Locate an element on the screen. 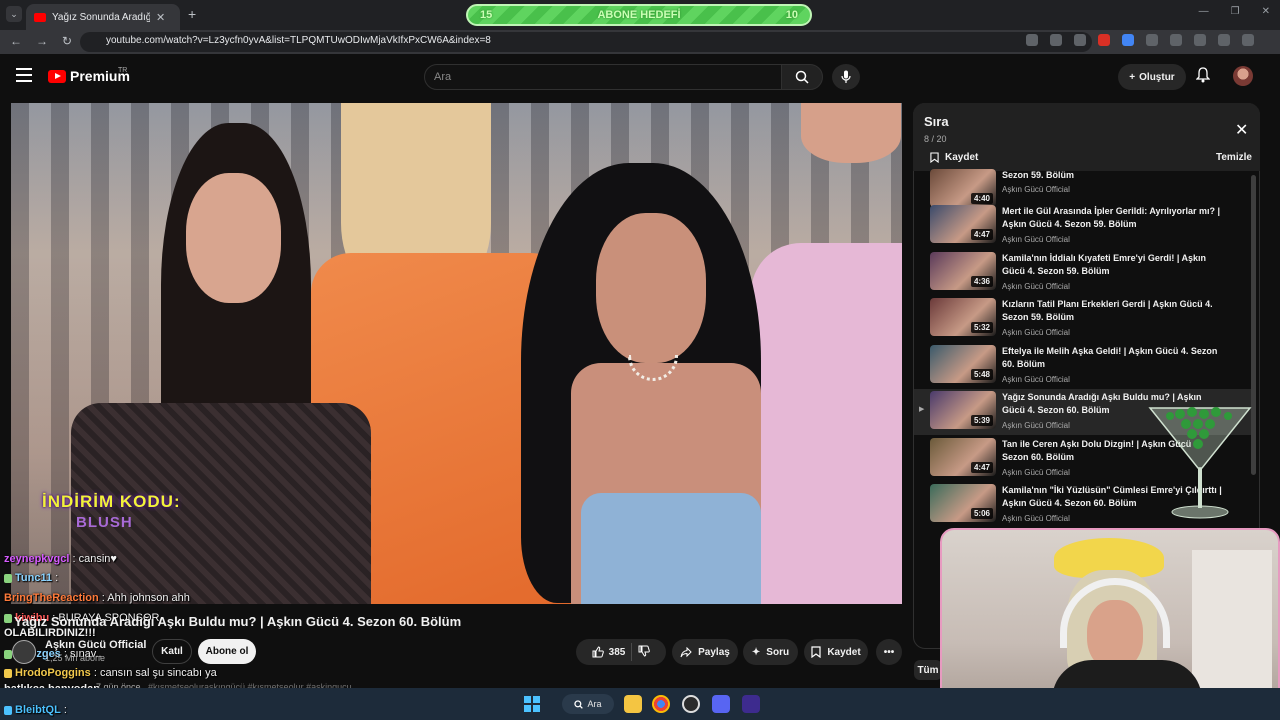 Image resolution: width=1280 pixels, height=720 pixels. promo-code-value: BLUSH is located at coordinates (104, 522).